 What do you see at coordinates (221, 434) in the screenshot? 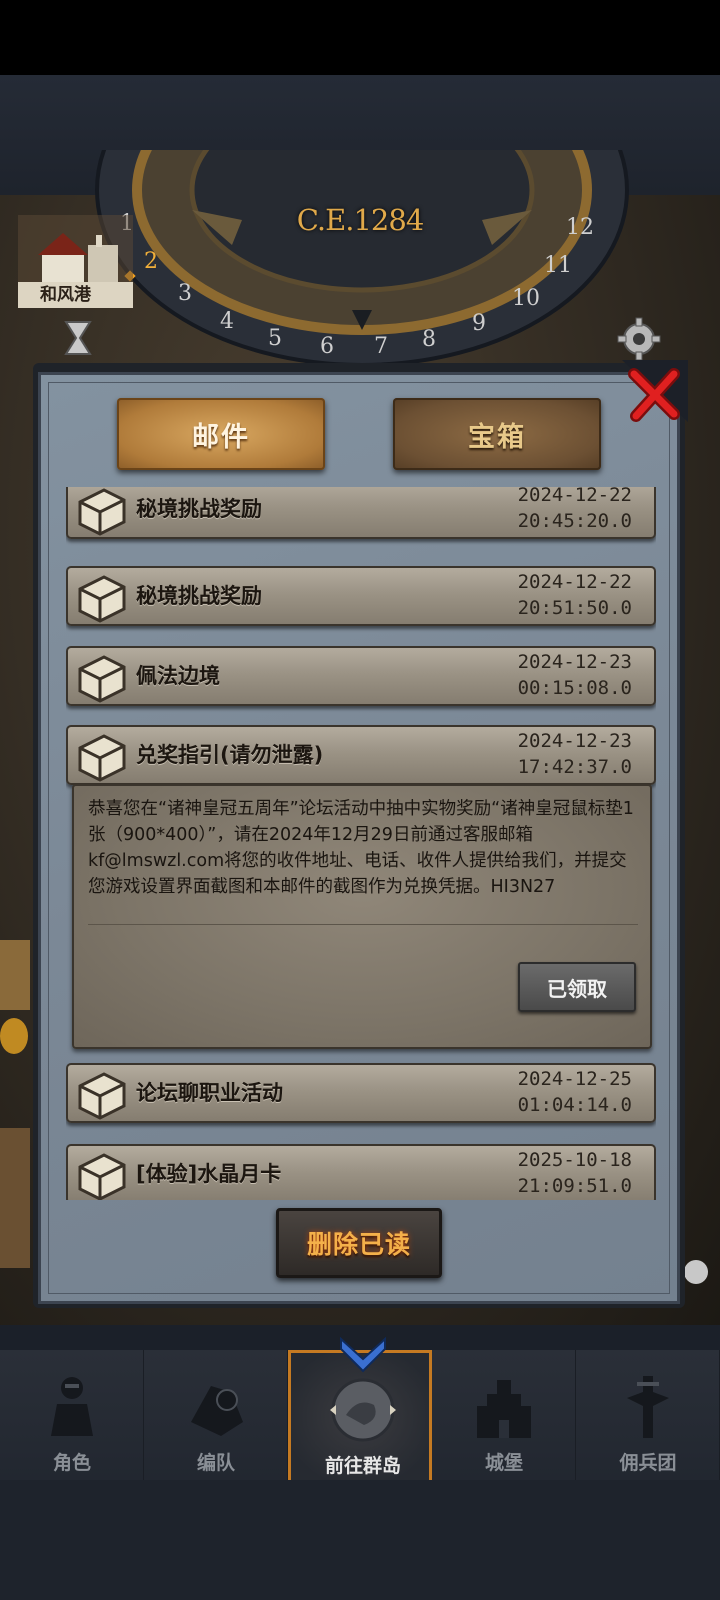
I see `tab-mail: 邮件` at bounding box center [221, 434].